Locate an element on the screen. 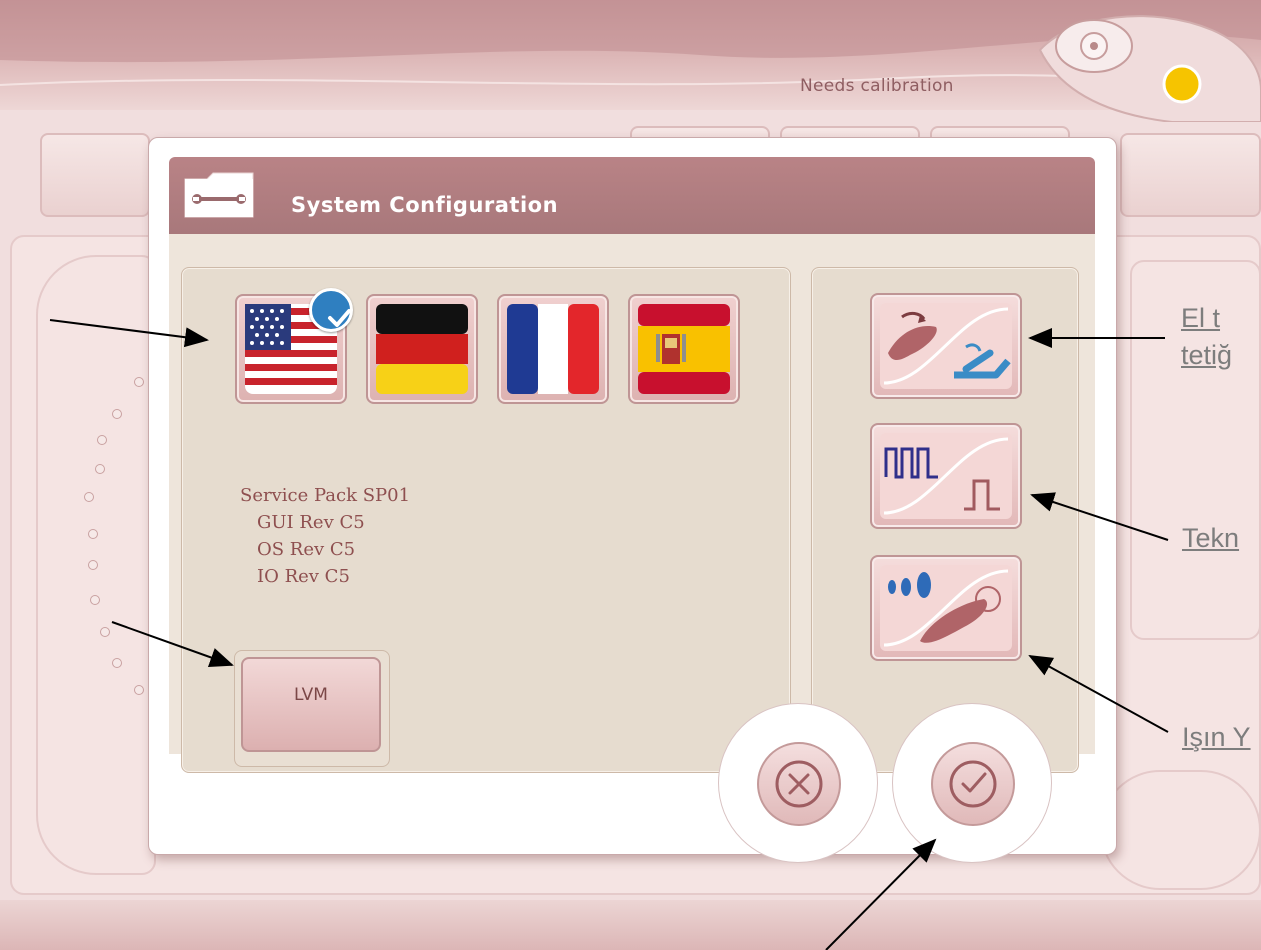  service-pack-label: Service Pack SP01 is located at coordinates (325, 495).